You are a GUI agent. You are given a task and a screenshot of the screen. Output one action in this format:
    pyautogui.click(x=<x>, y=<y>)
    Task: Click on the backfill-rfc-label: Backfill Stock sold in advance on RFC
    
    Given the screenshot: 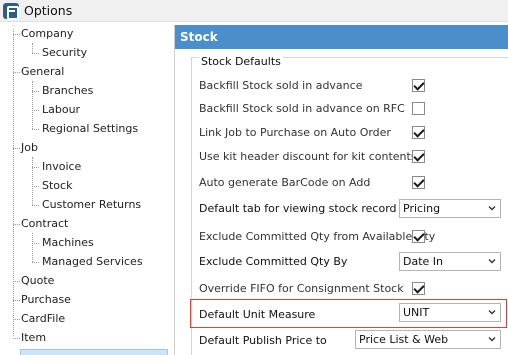 What is the action you would take?
    pyautogui.click(x=302, y=108)
    